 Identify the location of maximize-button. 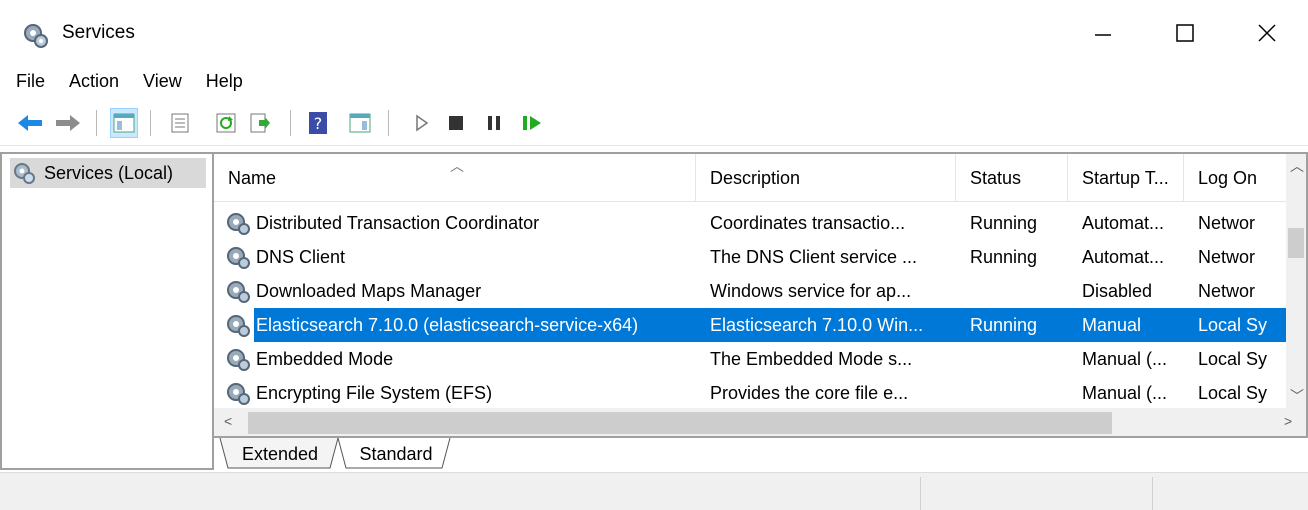
(1185, 33).